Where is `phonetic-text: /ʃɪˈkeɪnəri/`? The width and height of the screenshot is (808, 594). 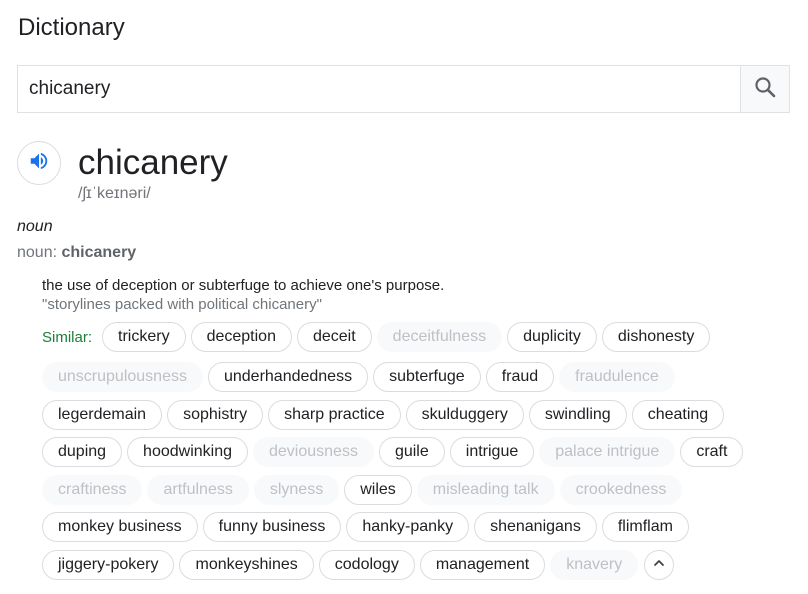 phonetic-text: /ʃɪˈkeɪnəri/ is located at coordinates (114, 193).